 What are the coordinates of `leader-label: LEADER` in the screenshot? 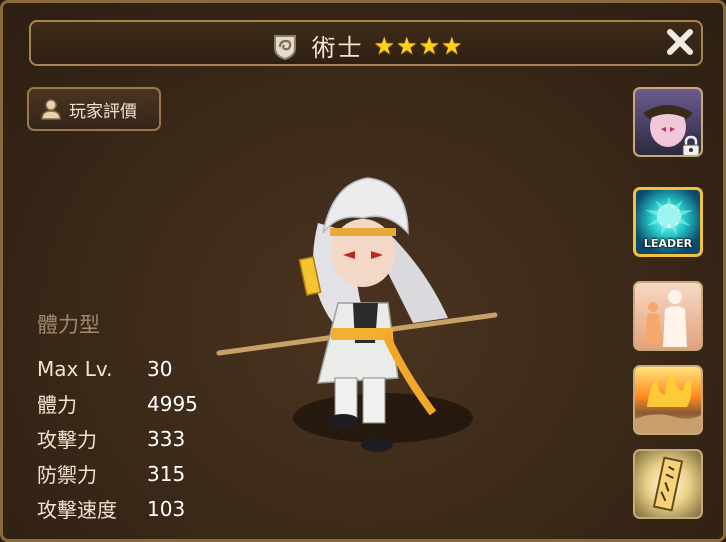 It's located at (668, 243).